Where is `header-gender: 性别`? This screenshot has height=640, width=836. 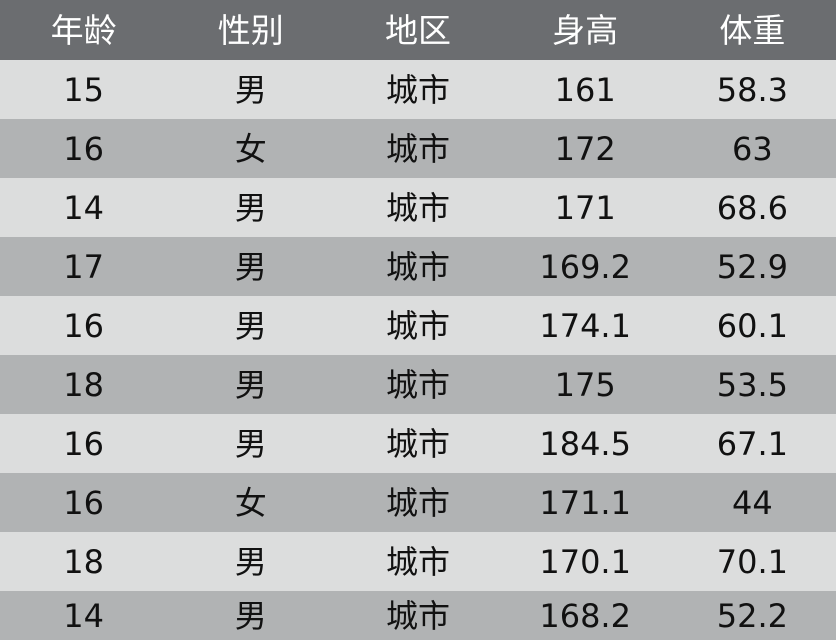
header-gender: 性别 is located at coordinates (250, 30).